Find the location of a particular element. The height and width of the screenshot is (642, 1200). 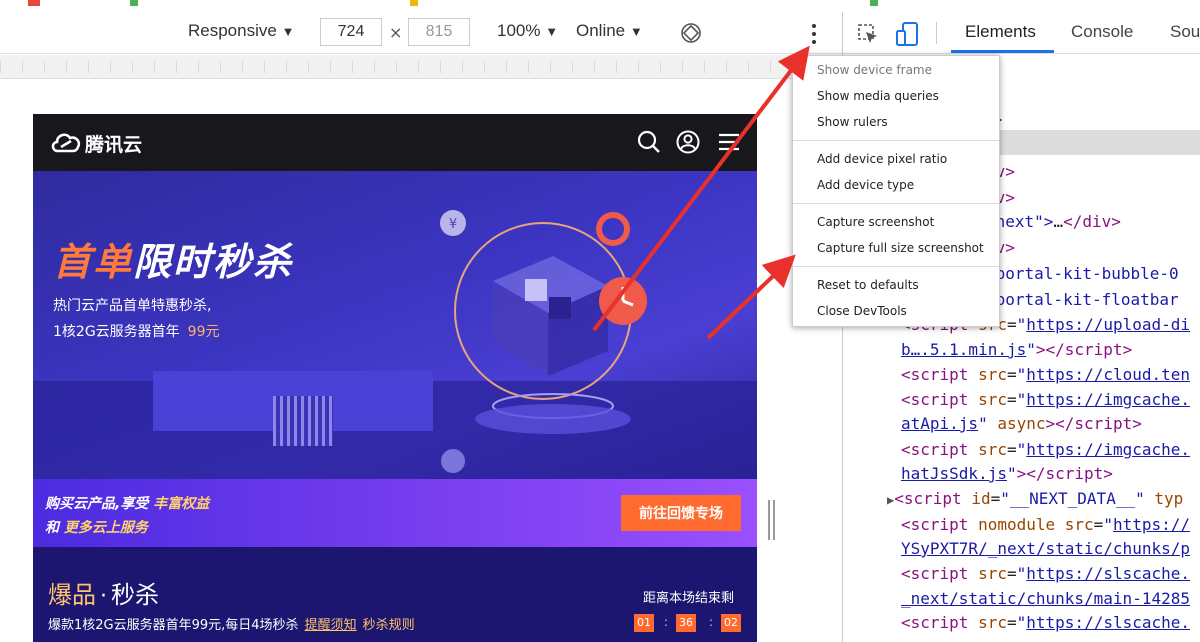

banner-subtitle-2: 1核2G云服务器首年 99元 is located at coordinates (136, 331).